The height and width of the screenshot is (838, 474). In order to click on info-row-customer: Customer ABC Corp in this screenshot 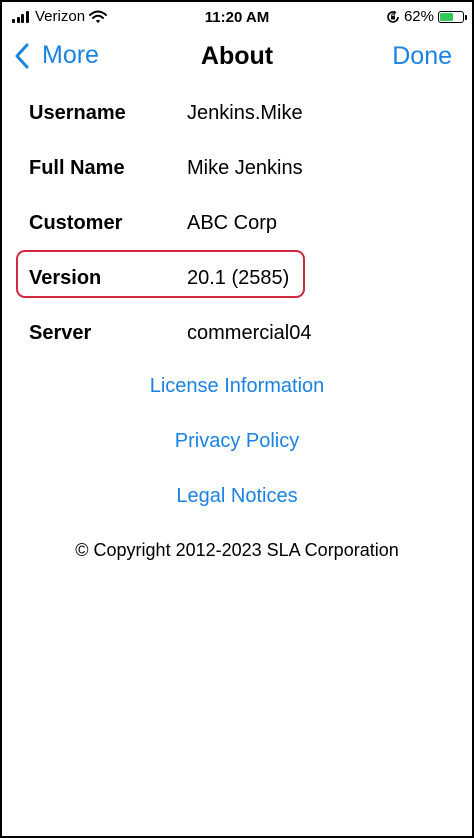, I will do `click(237, 225)`.